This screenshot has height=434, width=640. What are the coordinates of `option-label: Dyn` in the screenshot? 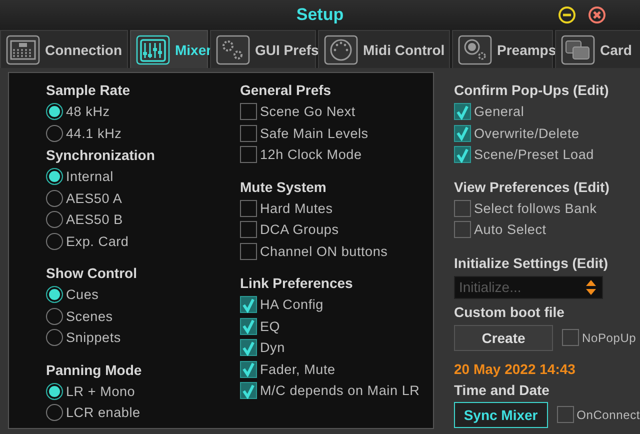 It's located at (272, 348).